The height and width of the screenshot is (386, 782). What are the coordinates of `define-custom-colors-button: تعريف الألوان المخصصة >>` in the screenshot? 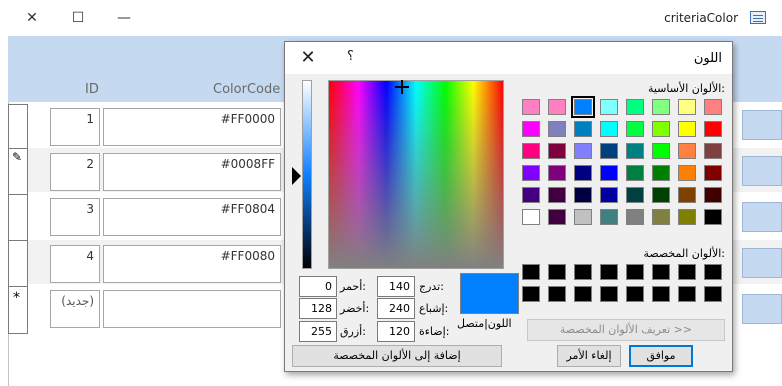 It's located at (626, 330).